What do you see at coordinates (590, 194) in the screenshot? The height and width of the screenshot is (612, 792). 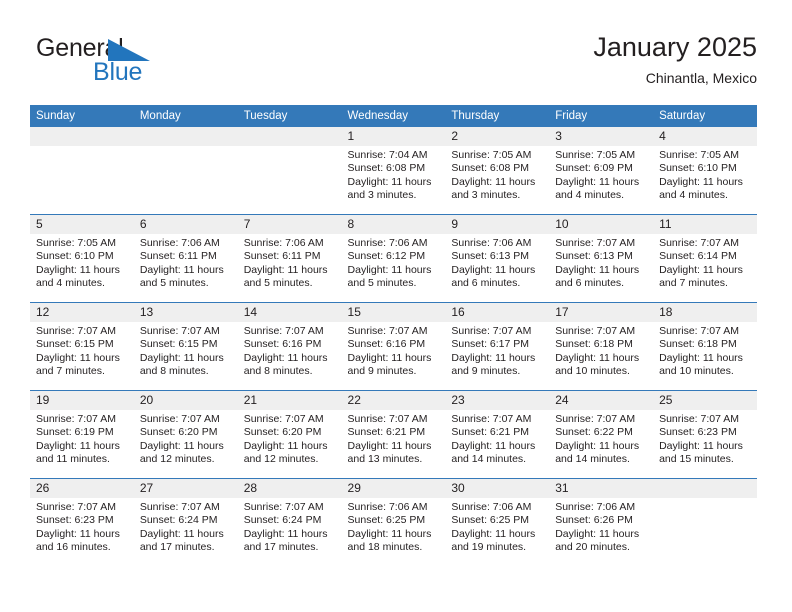 I see `daylight-text-line2: and 4 minutes.` at bounding box center [590, 194].